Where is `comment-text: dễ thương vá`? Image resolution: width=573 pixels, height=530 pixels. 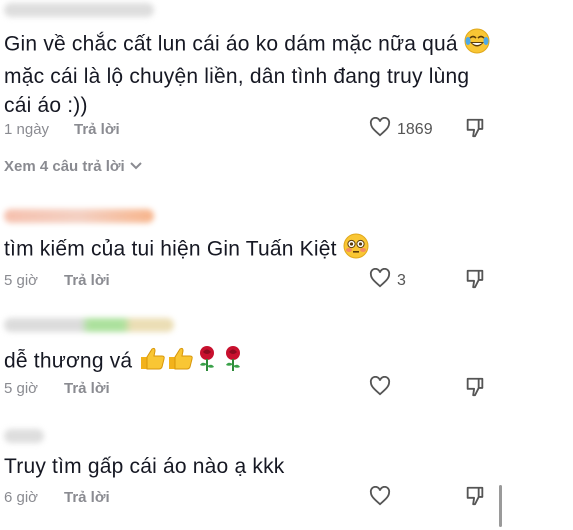
comment-text: dễ thương vá is located at coordinates (253, 362).